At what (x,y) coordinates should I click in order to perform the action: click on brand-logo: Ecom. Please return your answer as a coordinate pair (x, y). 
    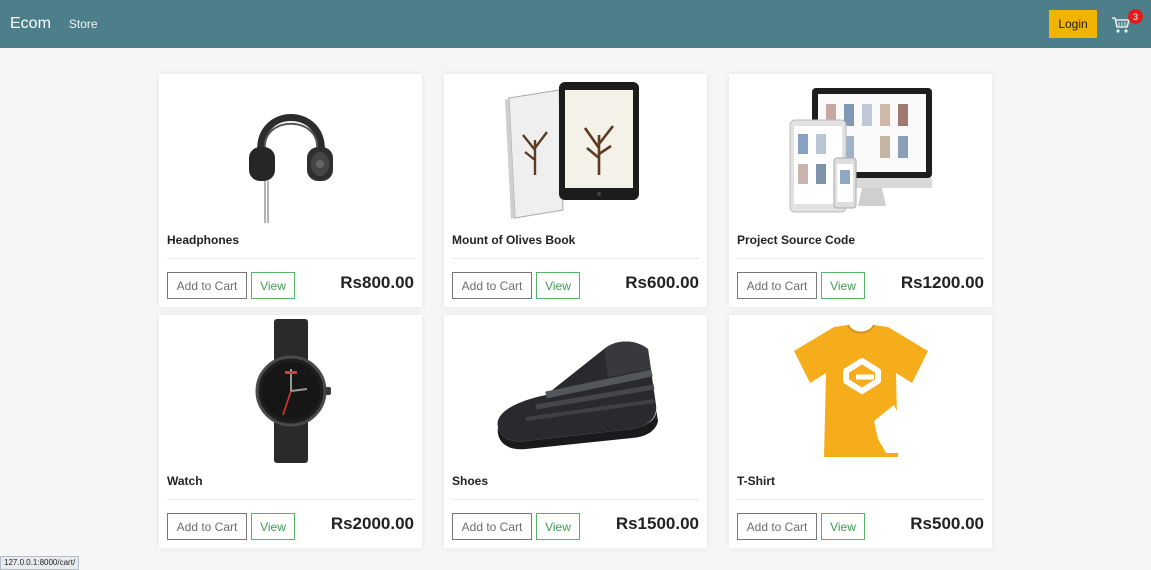
    Looking at the image, I should click on (30, 24).